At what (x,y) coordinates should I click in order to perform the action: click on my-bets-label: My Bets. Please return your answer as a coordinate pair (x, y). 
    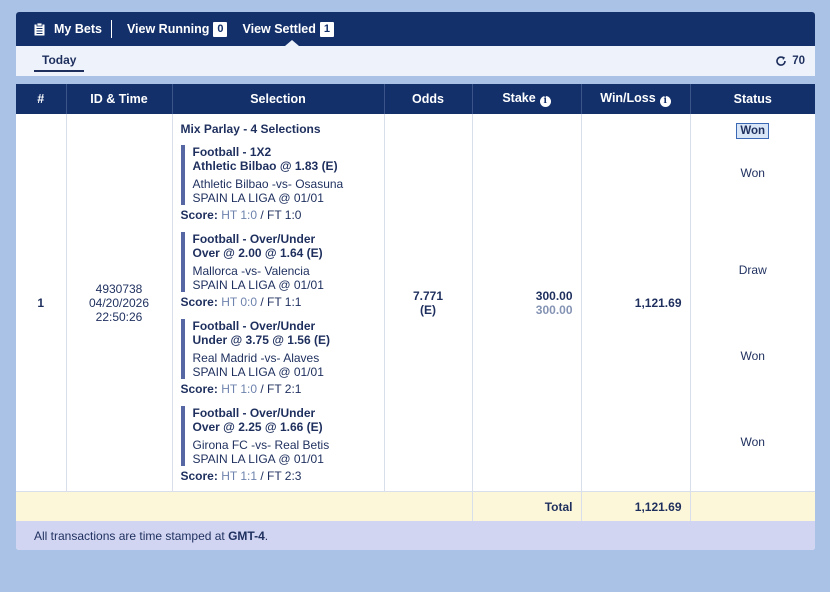
    Looking at the image, I should click on (78, 29).